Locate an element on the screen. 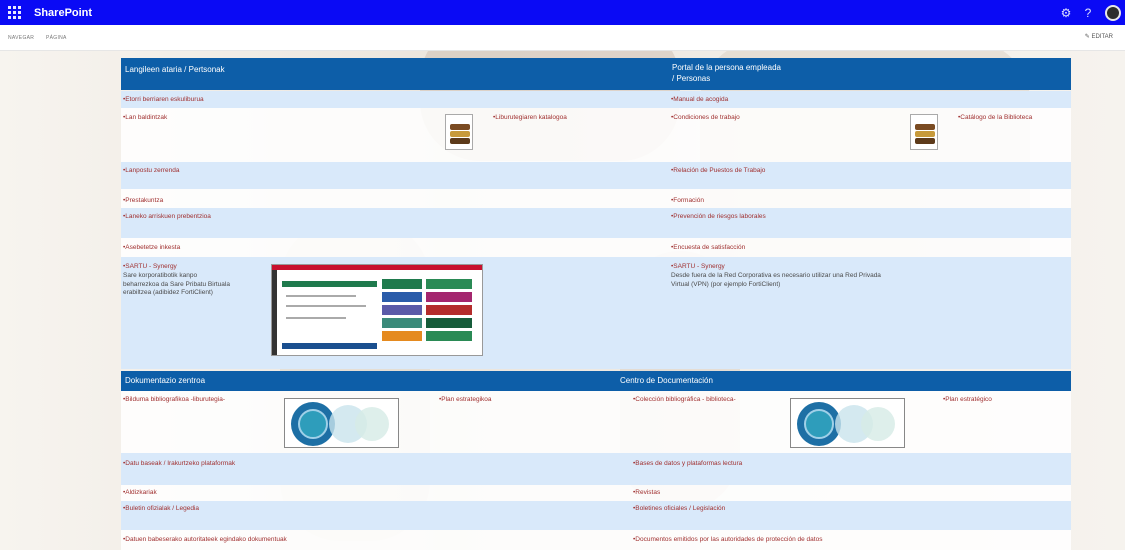 The width and height of the screenshot is (1125, 550). section-title: Langileen ataria / Pertsonak is located at coordinates (175, 69).